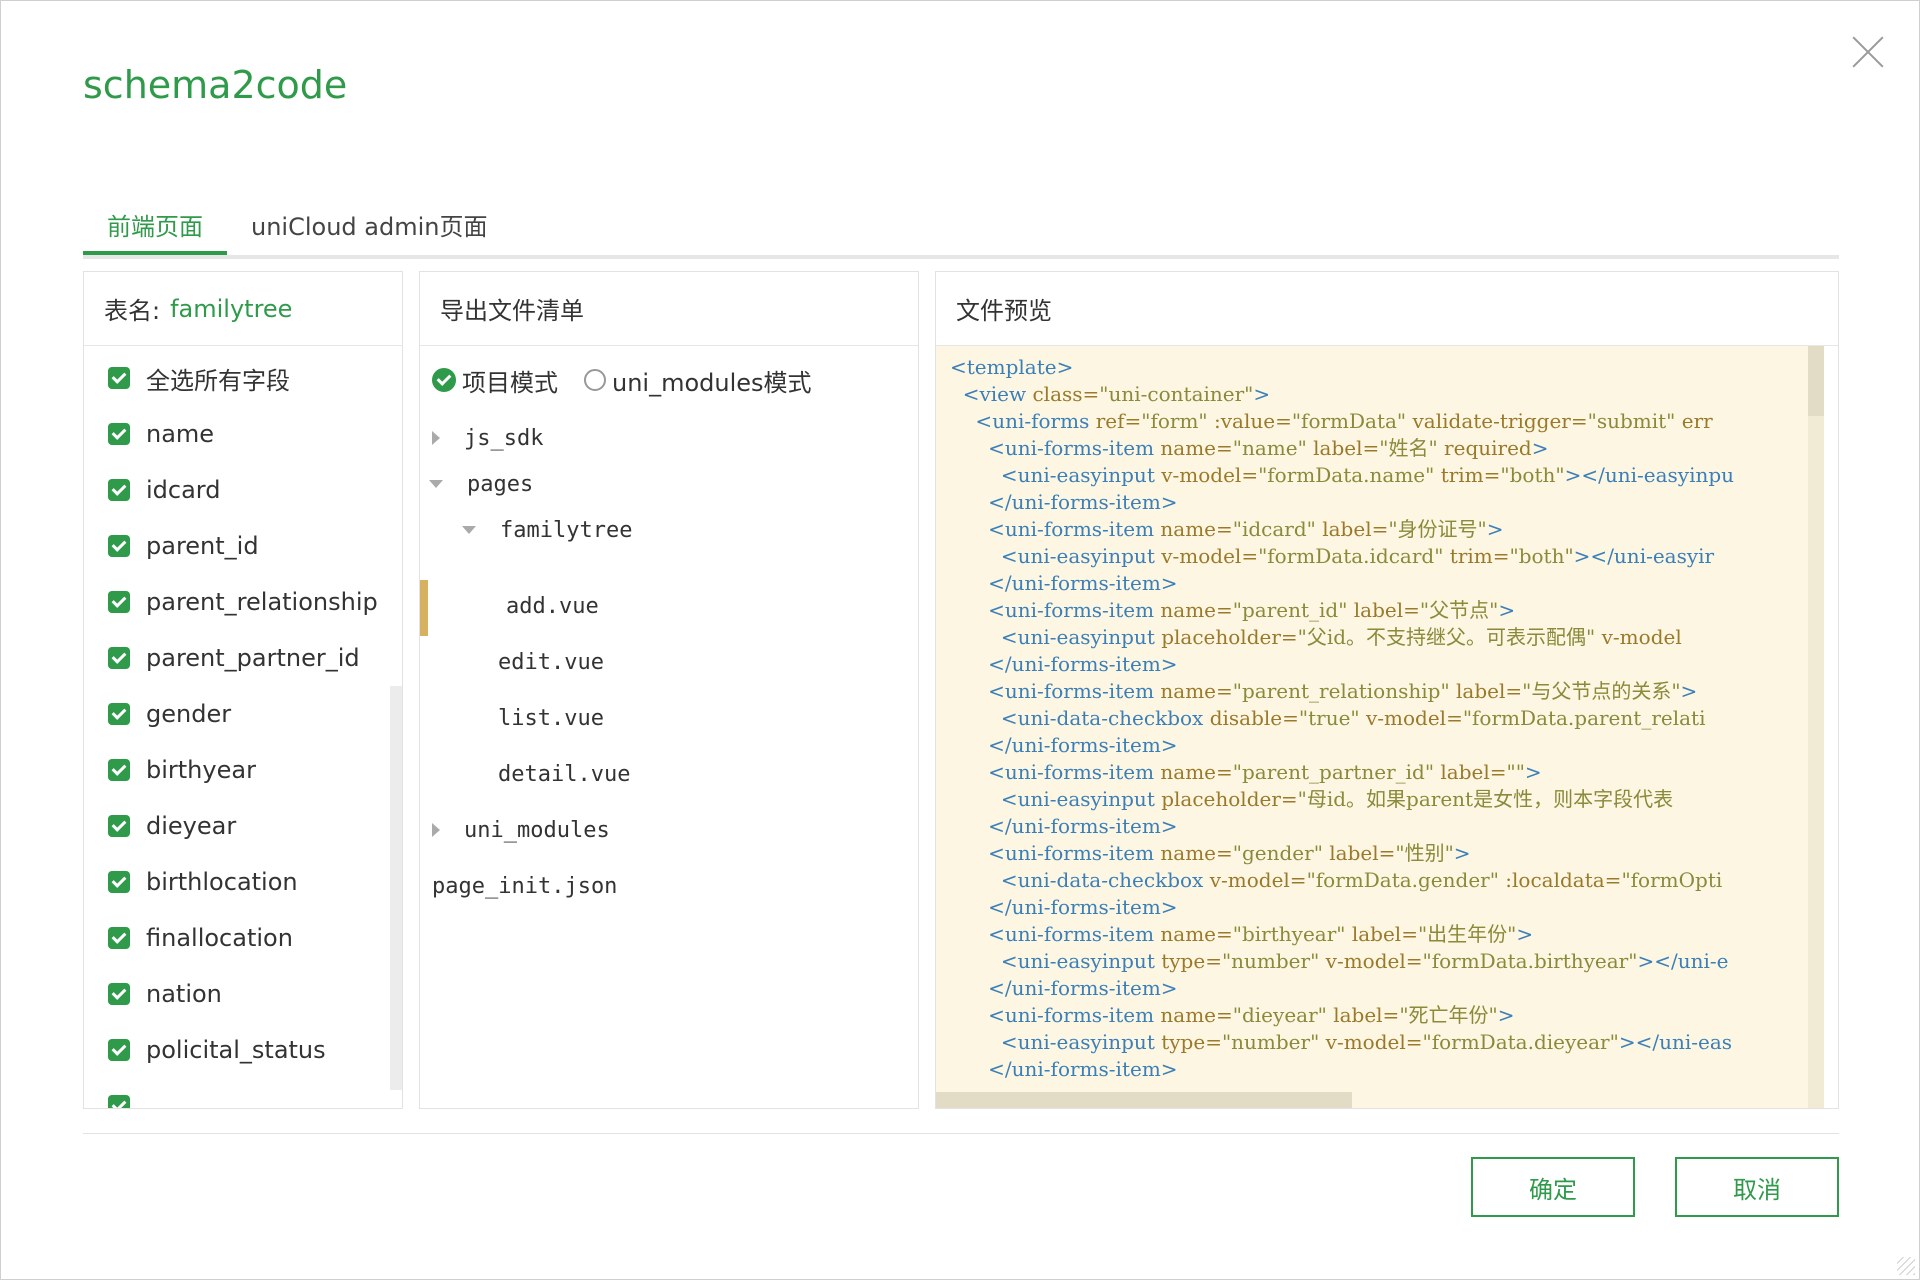  Describe the element at coordinates (1292, 934) in the screenshot. I see `code-token: "birthyear"` at that location.